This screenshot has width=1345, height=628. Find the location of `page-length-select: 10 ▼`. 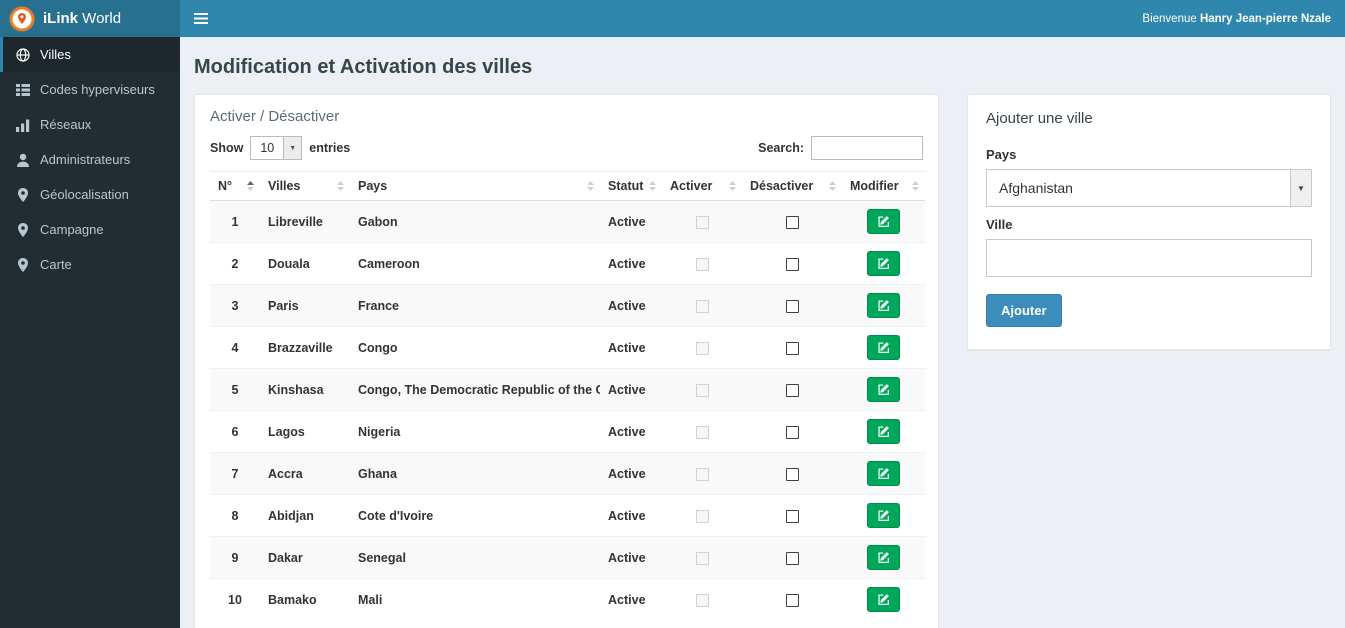

page-length-select: 10 ▼ is located at coordinates (276, 148).